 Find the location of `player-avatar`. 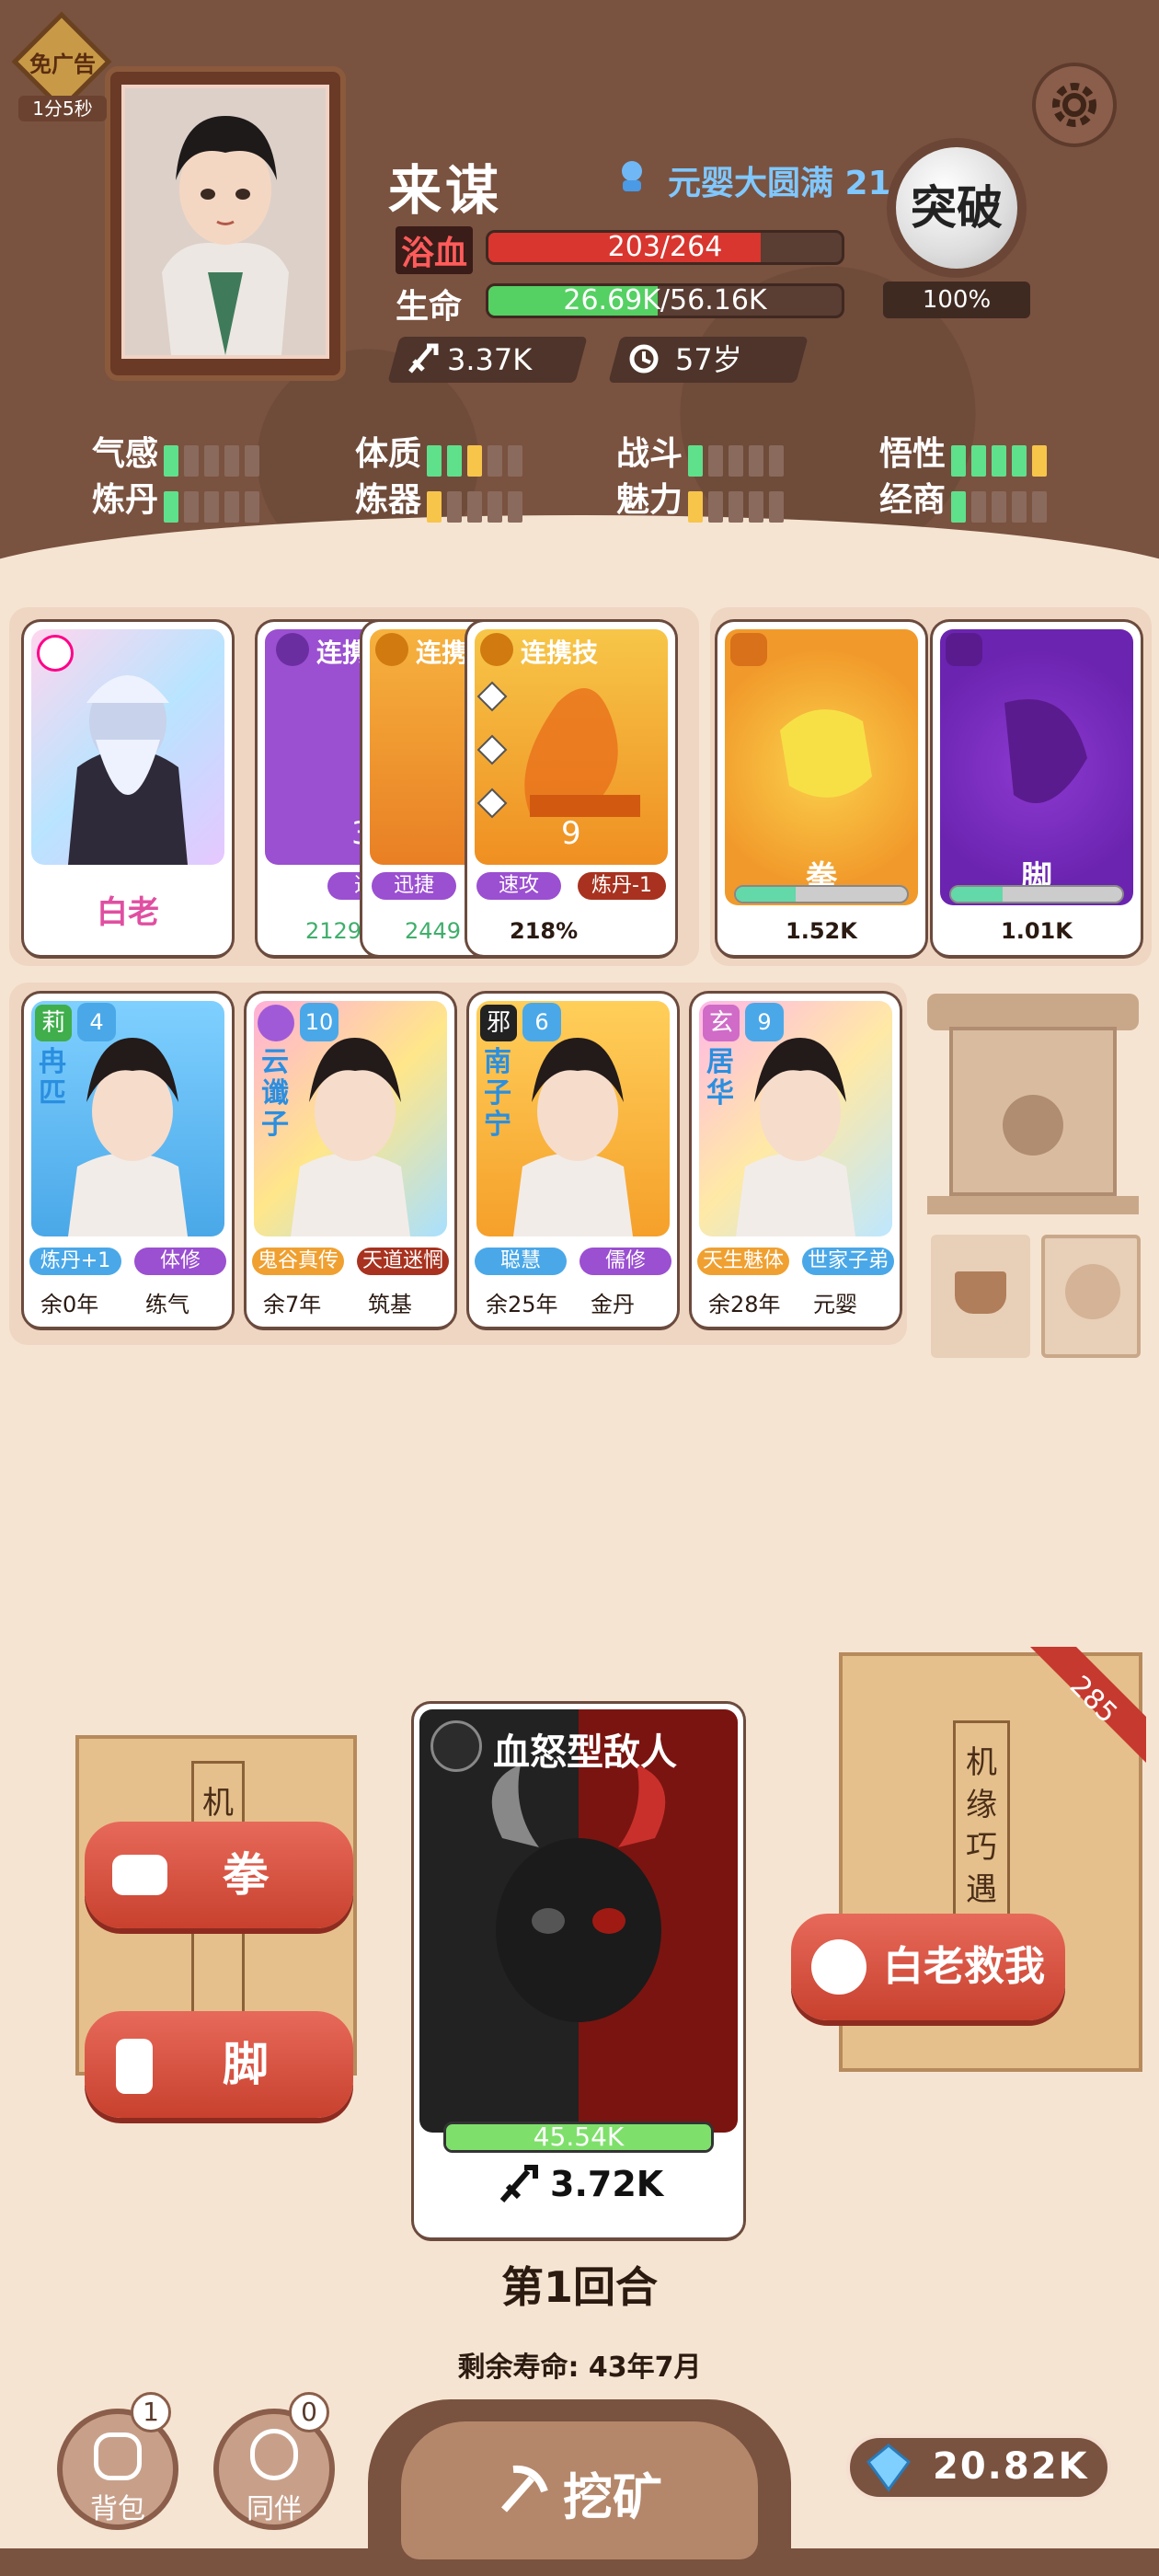

player-avatar is located at coordinates (225, 222).